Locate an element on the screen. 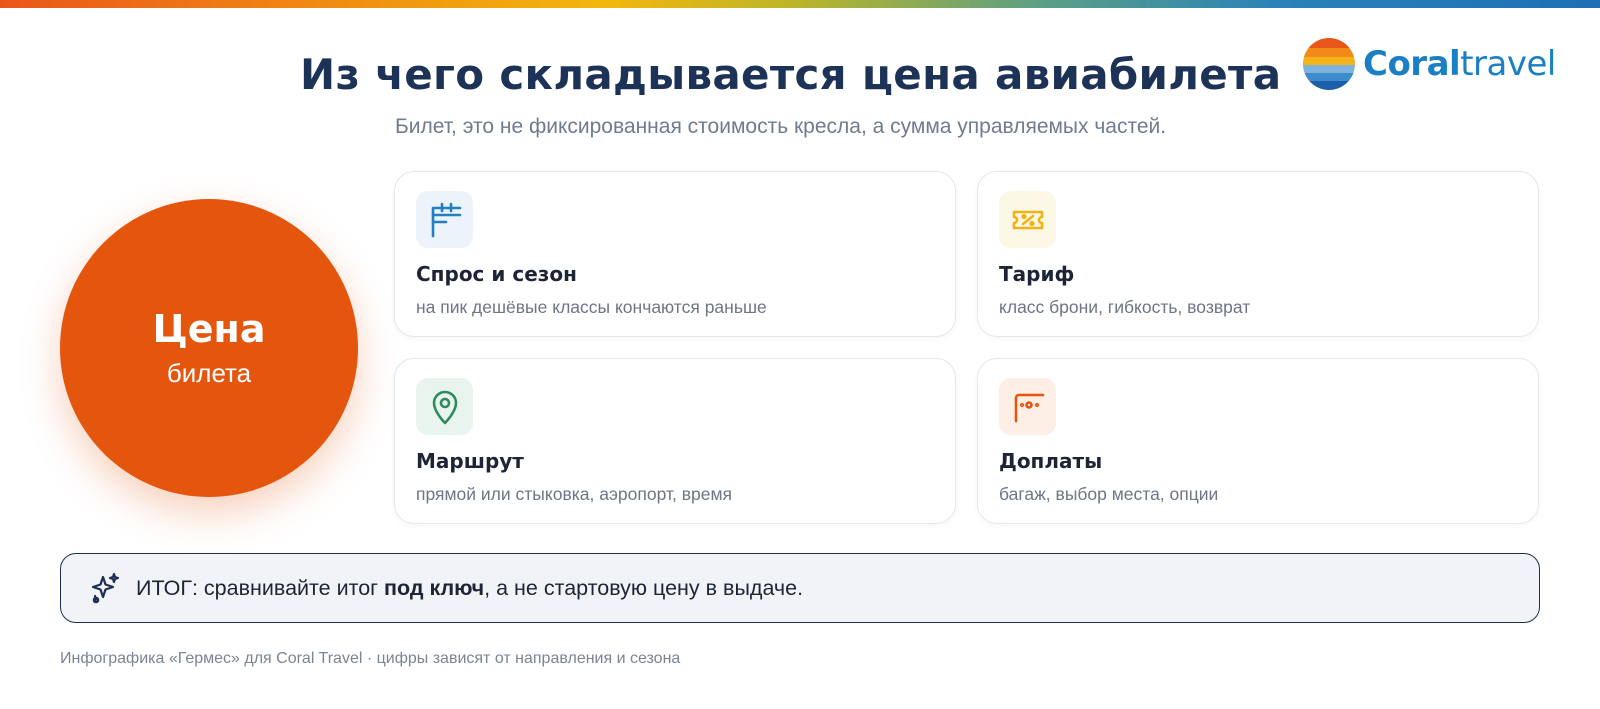 Image resolution: width=1600 pixels, height=709 pixels. price-circle-title: Цена is located at coordinates (209, 329).